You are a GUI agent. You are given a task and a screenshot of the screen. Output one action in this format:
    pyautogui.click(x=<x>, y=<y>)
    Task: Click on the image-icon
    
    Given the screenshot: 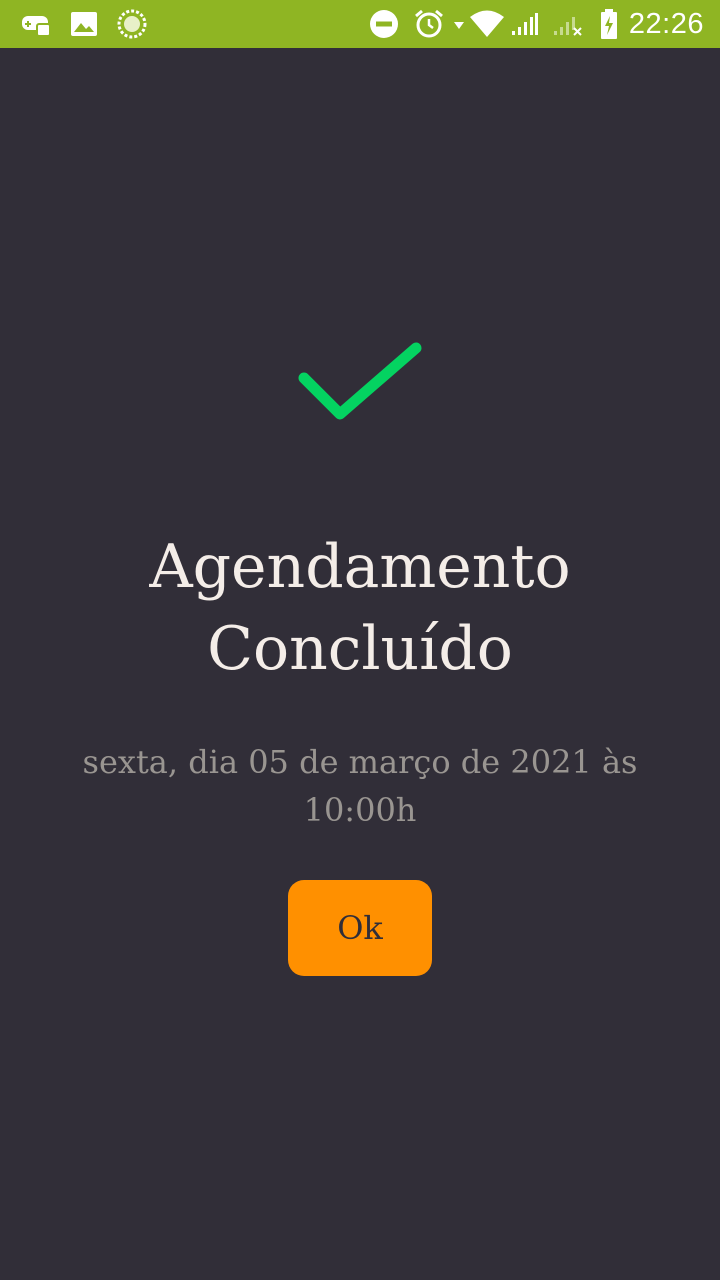 What is the action you would take?
    pyautogui.click(x=84, y=24)
    